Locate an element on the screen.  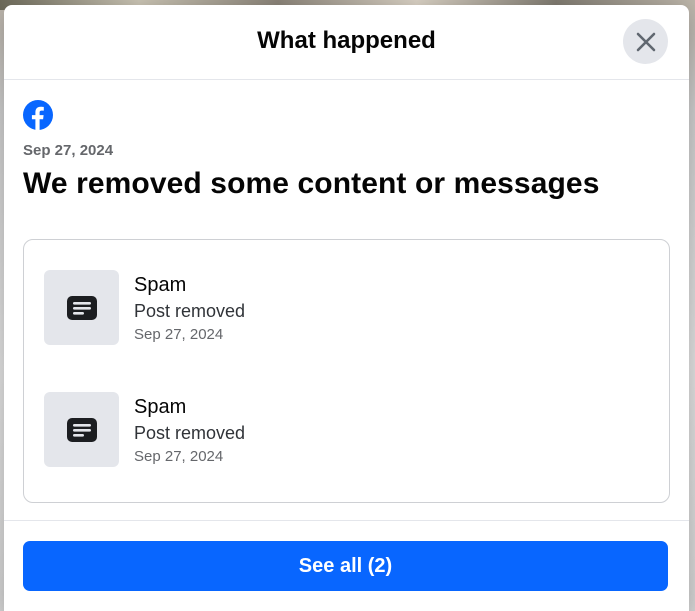
see-all-button: See all (2) is located at coordinates (345, 566).